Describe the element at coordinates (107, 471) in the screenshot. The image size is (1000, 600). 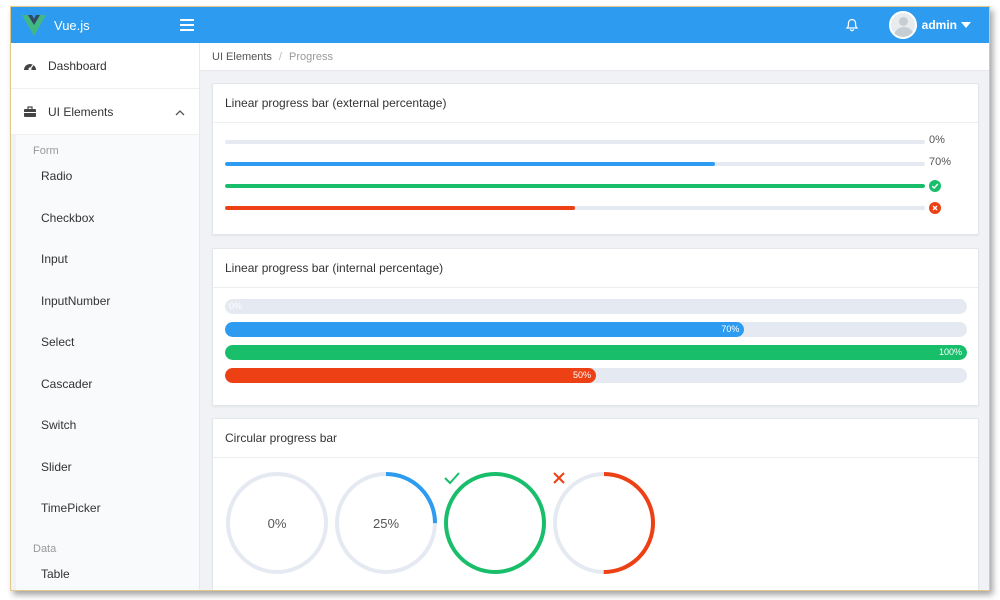
I see `sidebar-item-slider: Slider` at that location.